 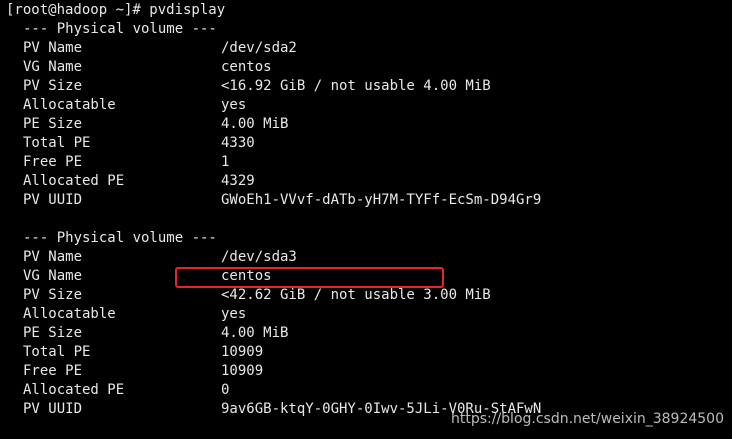 I want to click on field-row-pv-size: PV Size <42.62 GiB / not usable 3.00 MiB, so click(x=366, y=295).